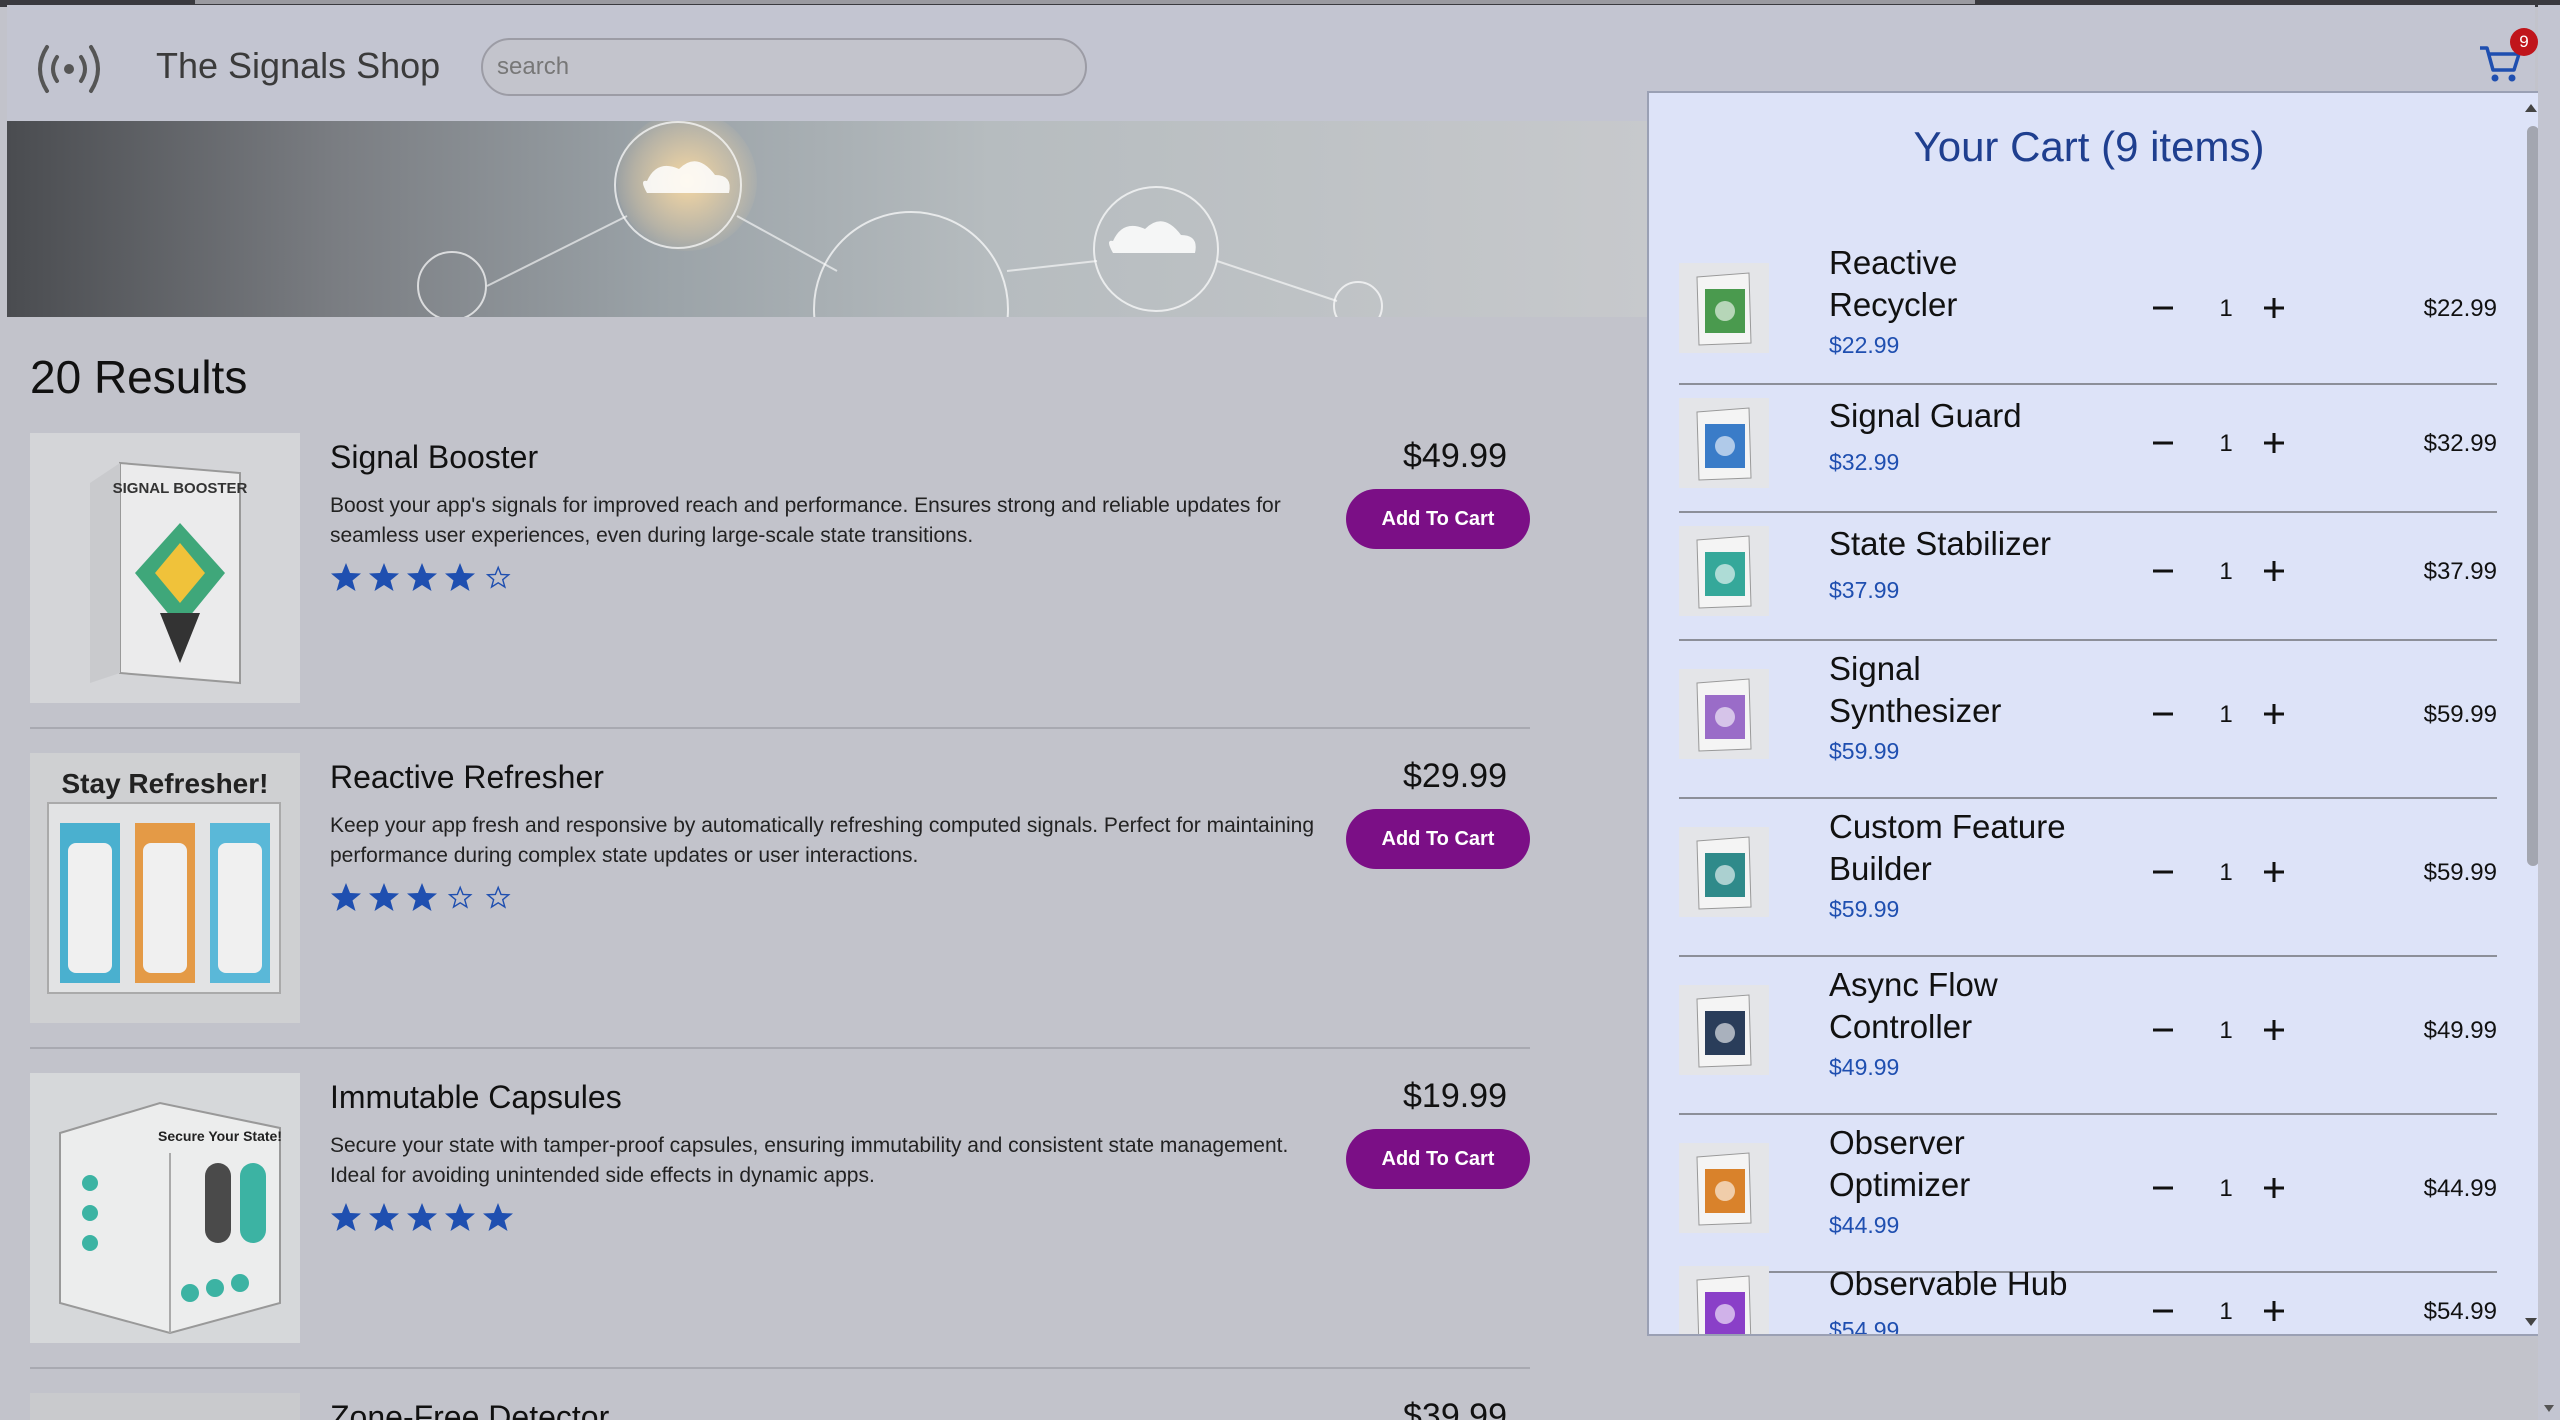 The image size is (2560, 1420). What do you see at coordinates (165, 783) in the screenshot?
I see `product-image-label: Stay Refresher!` at bounding box center [165, 783].